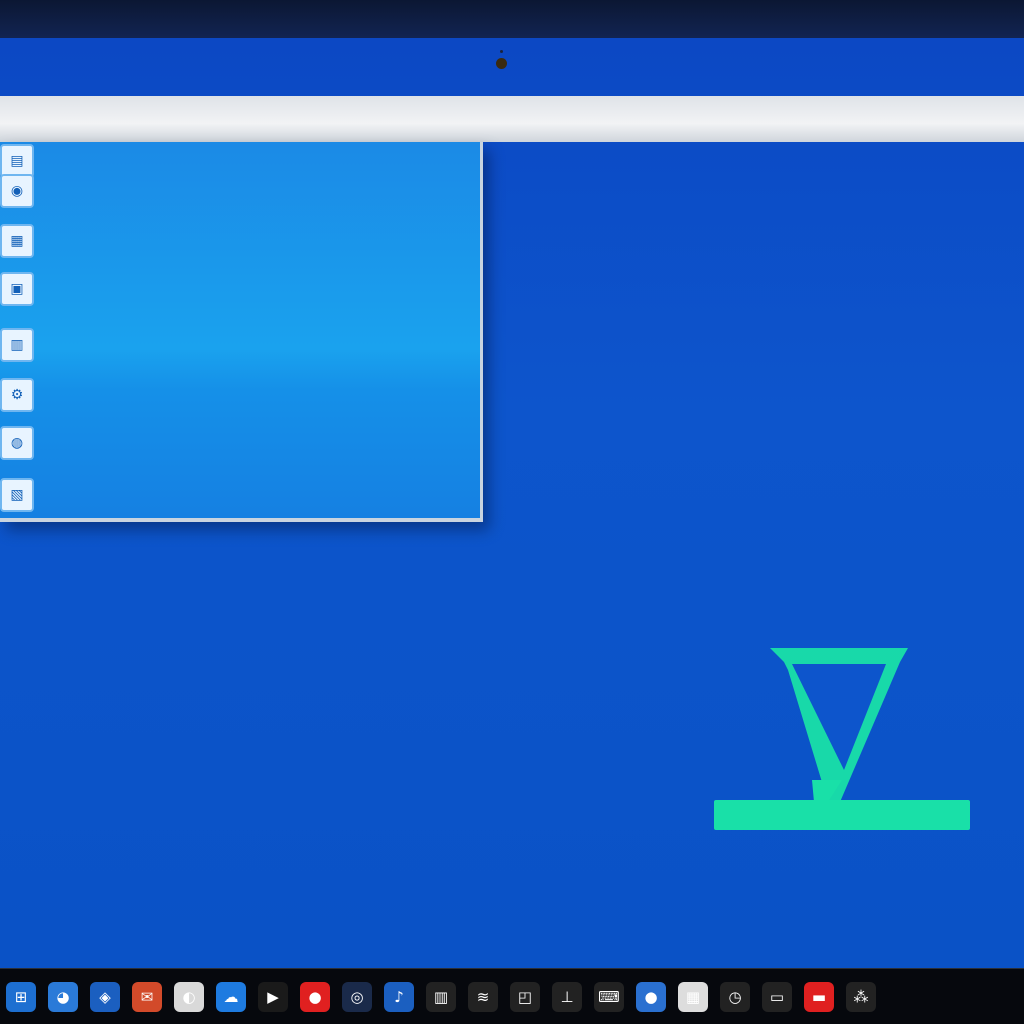 The height and width of the screenshot is (1024, 1024). I want to click on archive-icon: ▧, so click(17, 495).